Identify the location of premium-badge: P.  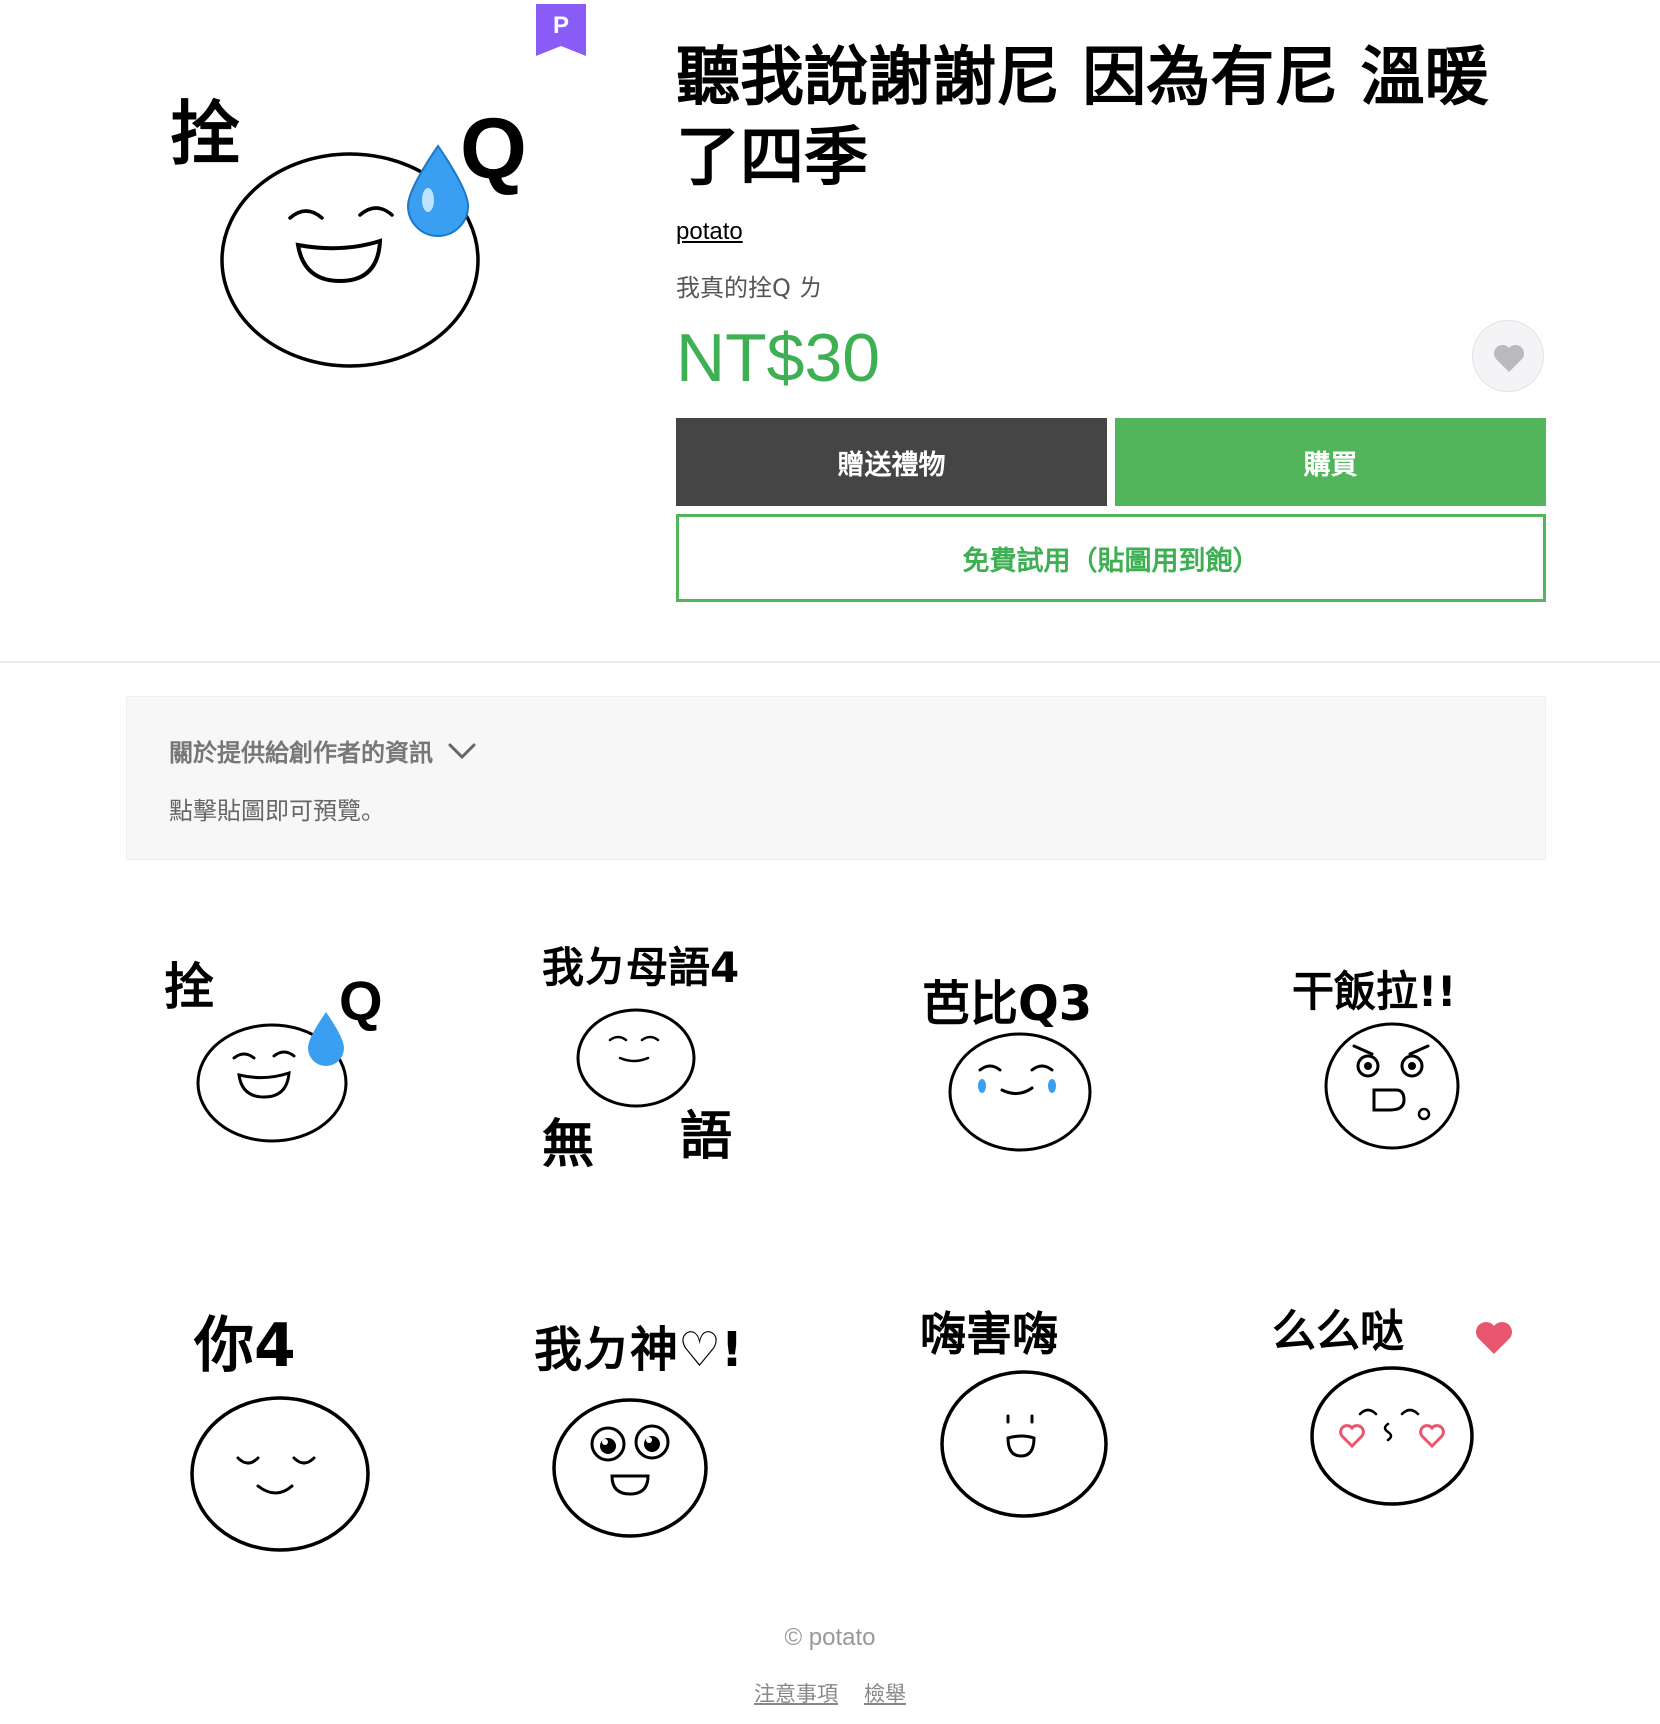
(561, 30).